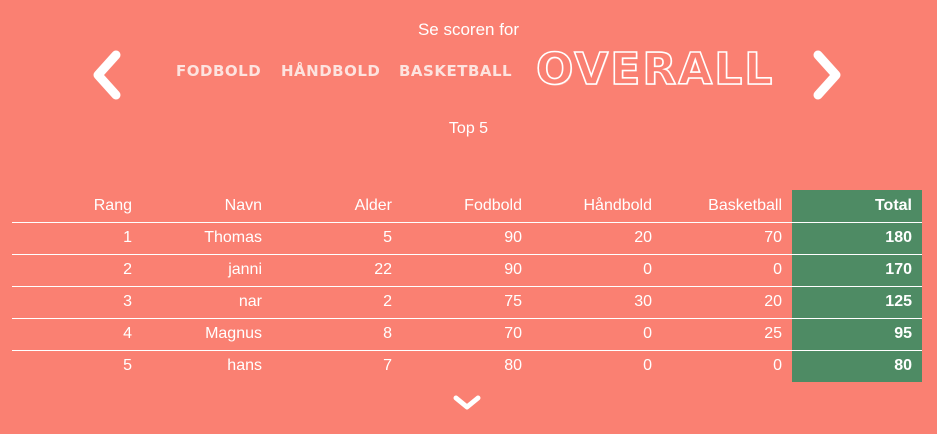 This screenshot has height=434, width=937. I want to click on cell-navn: Magnus, so click(207, 334).